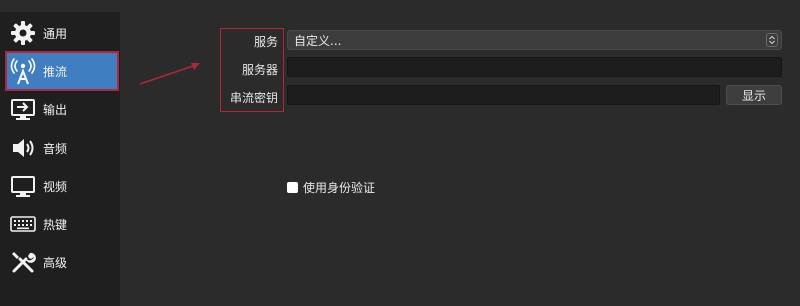 The width and height of the screenshot is (800, 306). What do you see at coordinates (339, 188) in the screenshot?
I see `use-auth-label: 使用身份验证` at bounding box center [339, 188].